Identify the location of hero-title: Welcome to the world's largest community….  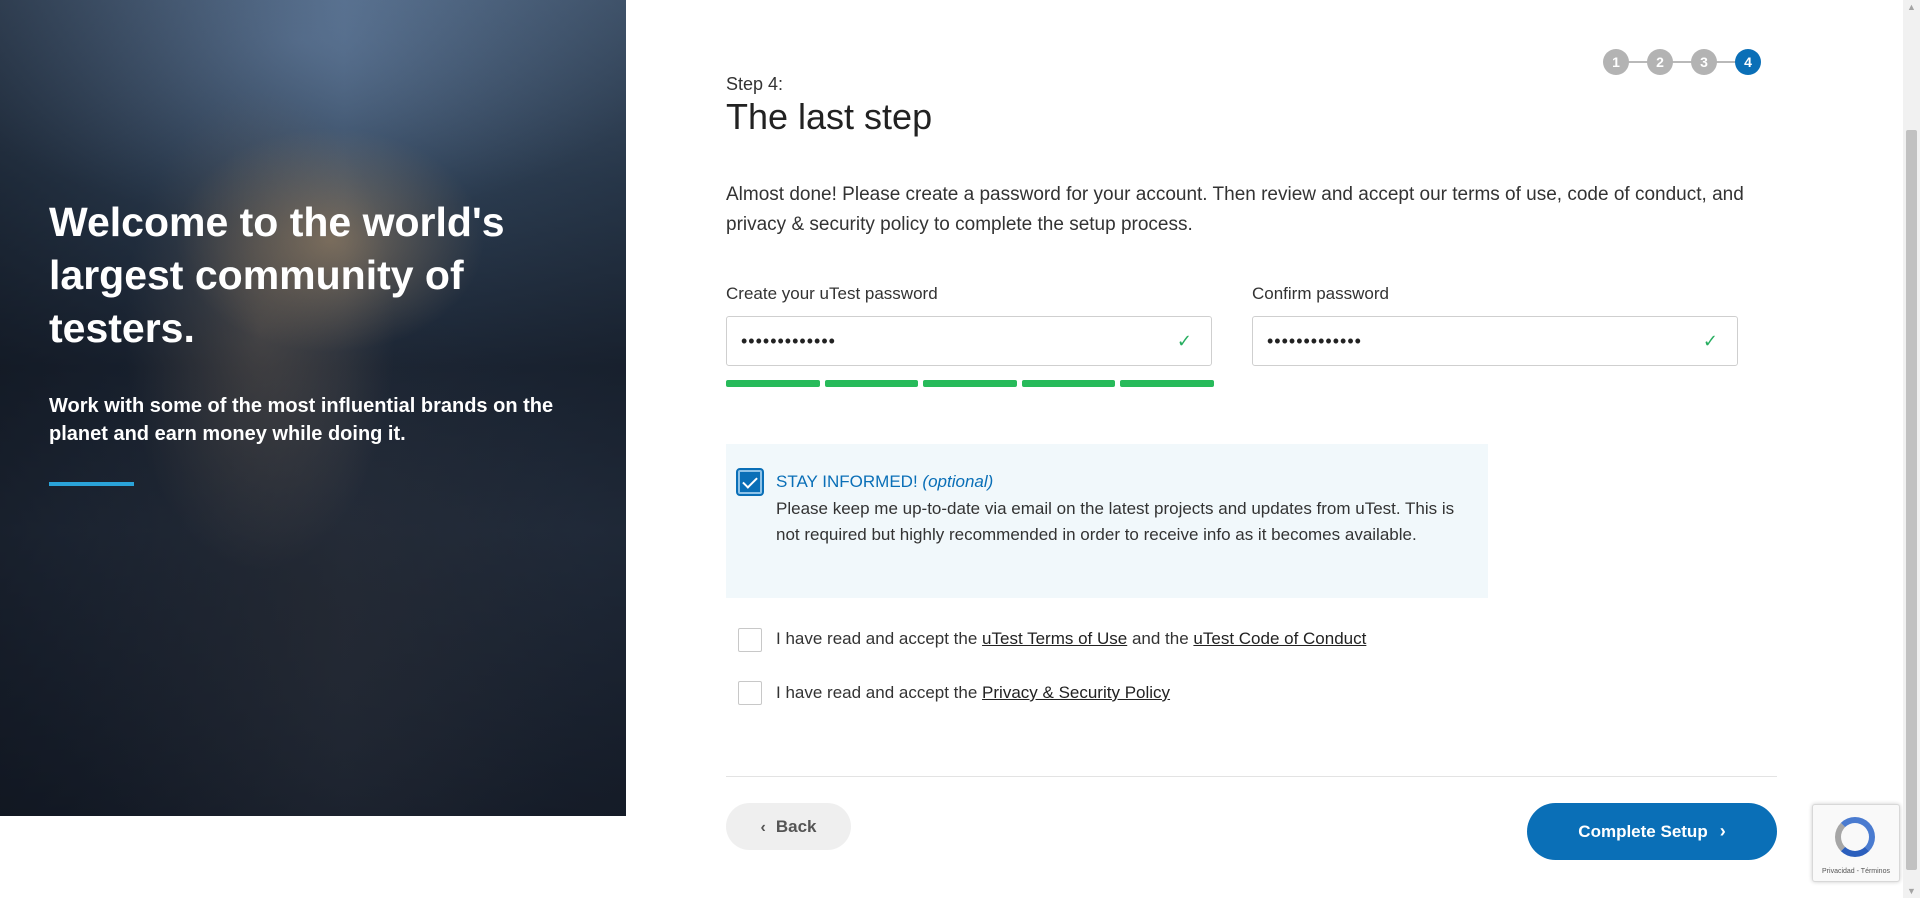
(277, 275).